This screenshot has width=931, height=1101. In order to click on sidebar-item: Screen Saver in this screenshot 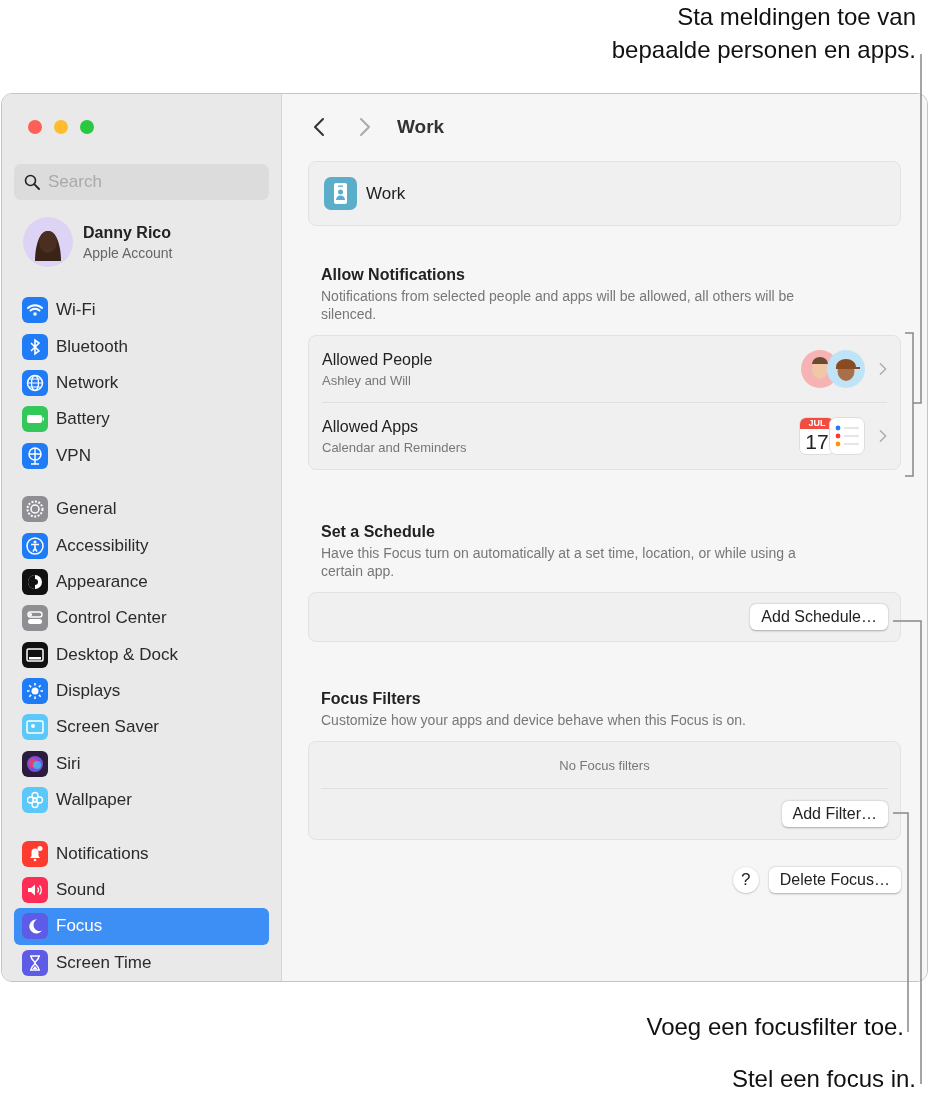, I will do `click(141, 727)`.